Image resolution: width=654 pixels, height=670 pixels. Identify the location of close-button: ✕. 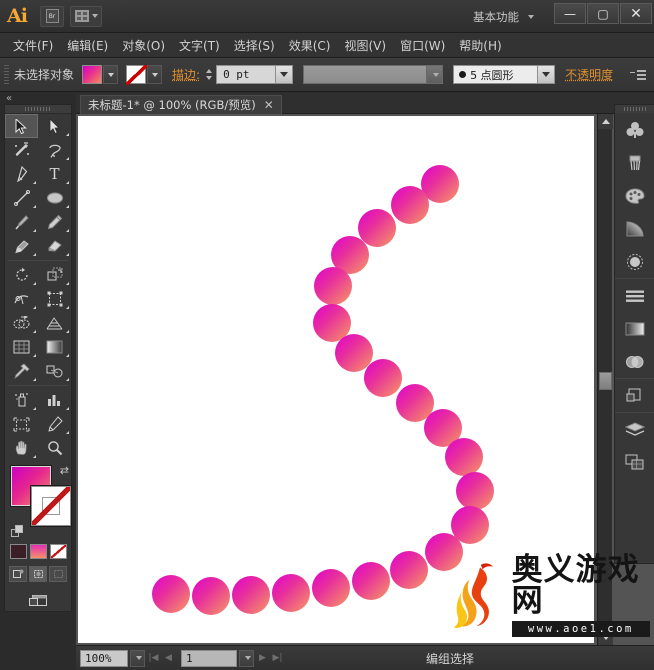
(636, 13).